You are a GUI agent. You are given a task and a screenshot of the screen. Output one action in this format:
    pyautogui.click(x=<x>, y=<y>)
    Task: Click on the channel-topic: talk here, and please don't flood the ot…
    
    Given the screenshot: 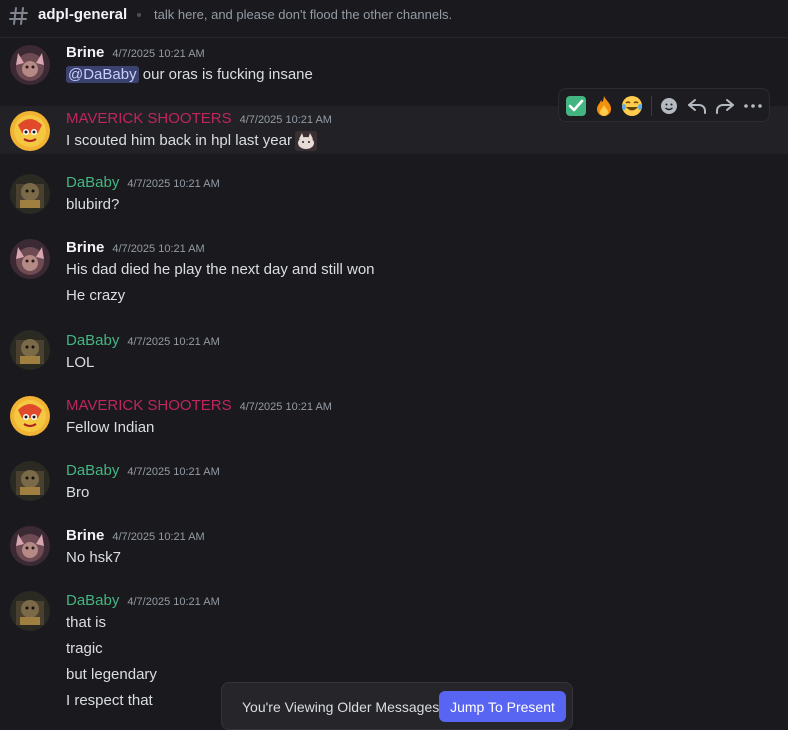 What is the action you would take?
    pyautogui.click(x=303, y=14)
    